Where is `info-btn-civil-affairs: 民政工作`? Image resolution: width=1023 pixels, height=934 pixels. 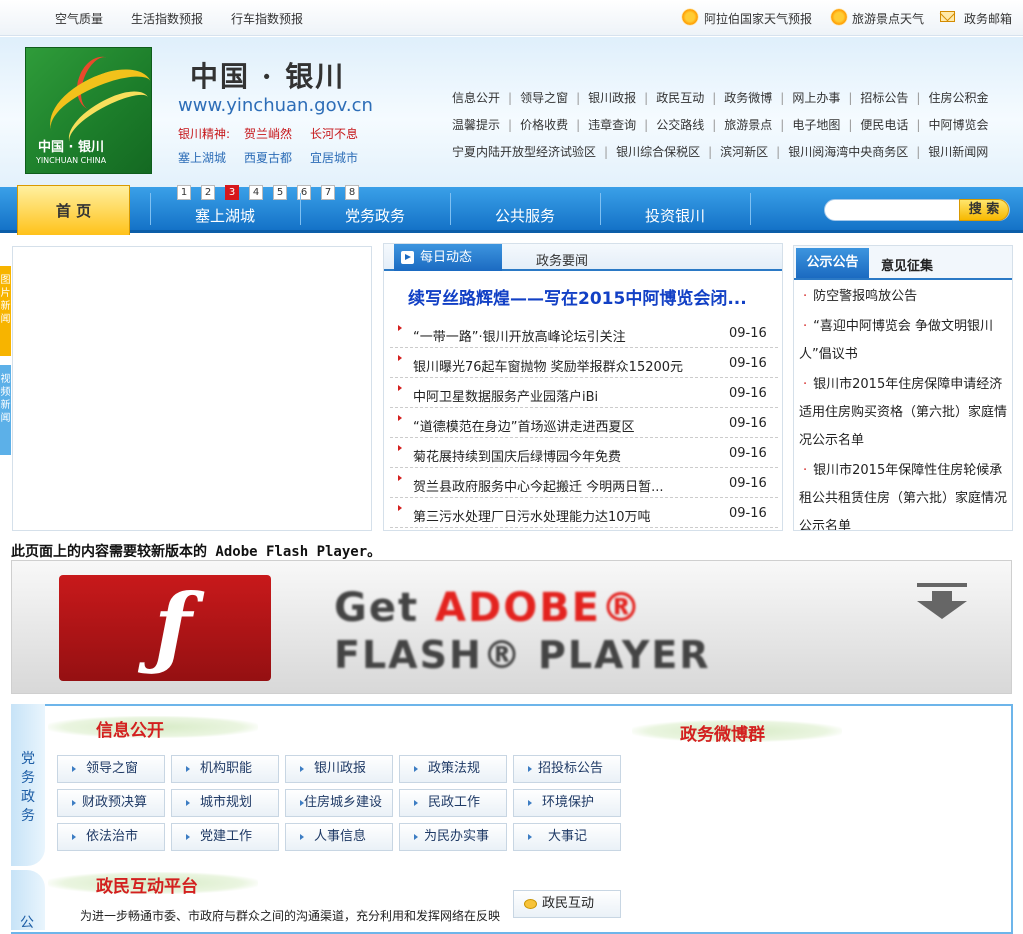 info-btn-civil-affairs: 民政工作 is located at coordinates (453, 803).